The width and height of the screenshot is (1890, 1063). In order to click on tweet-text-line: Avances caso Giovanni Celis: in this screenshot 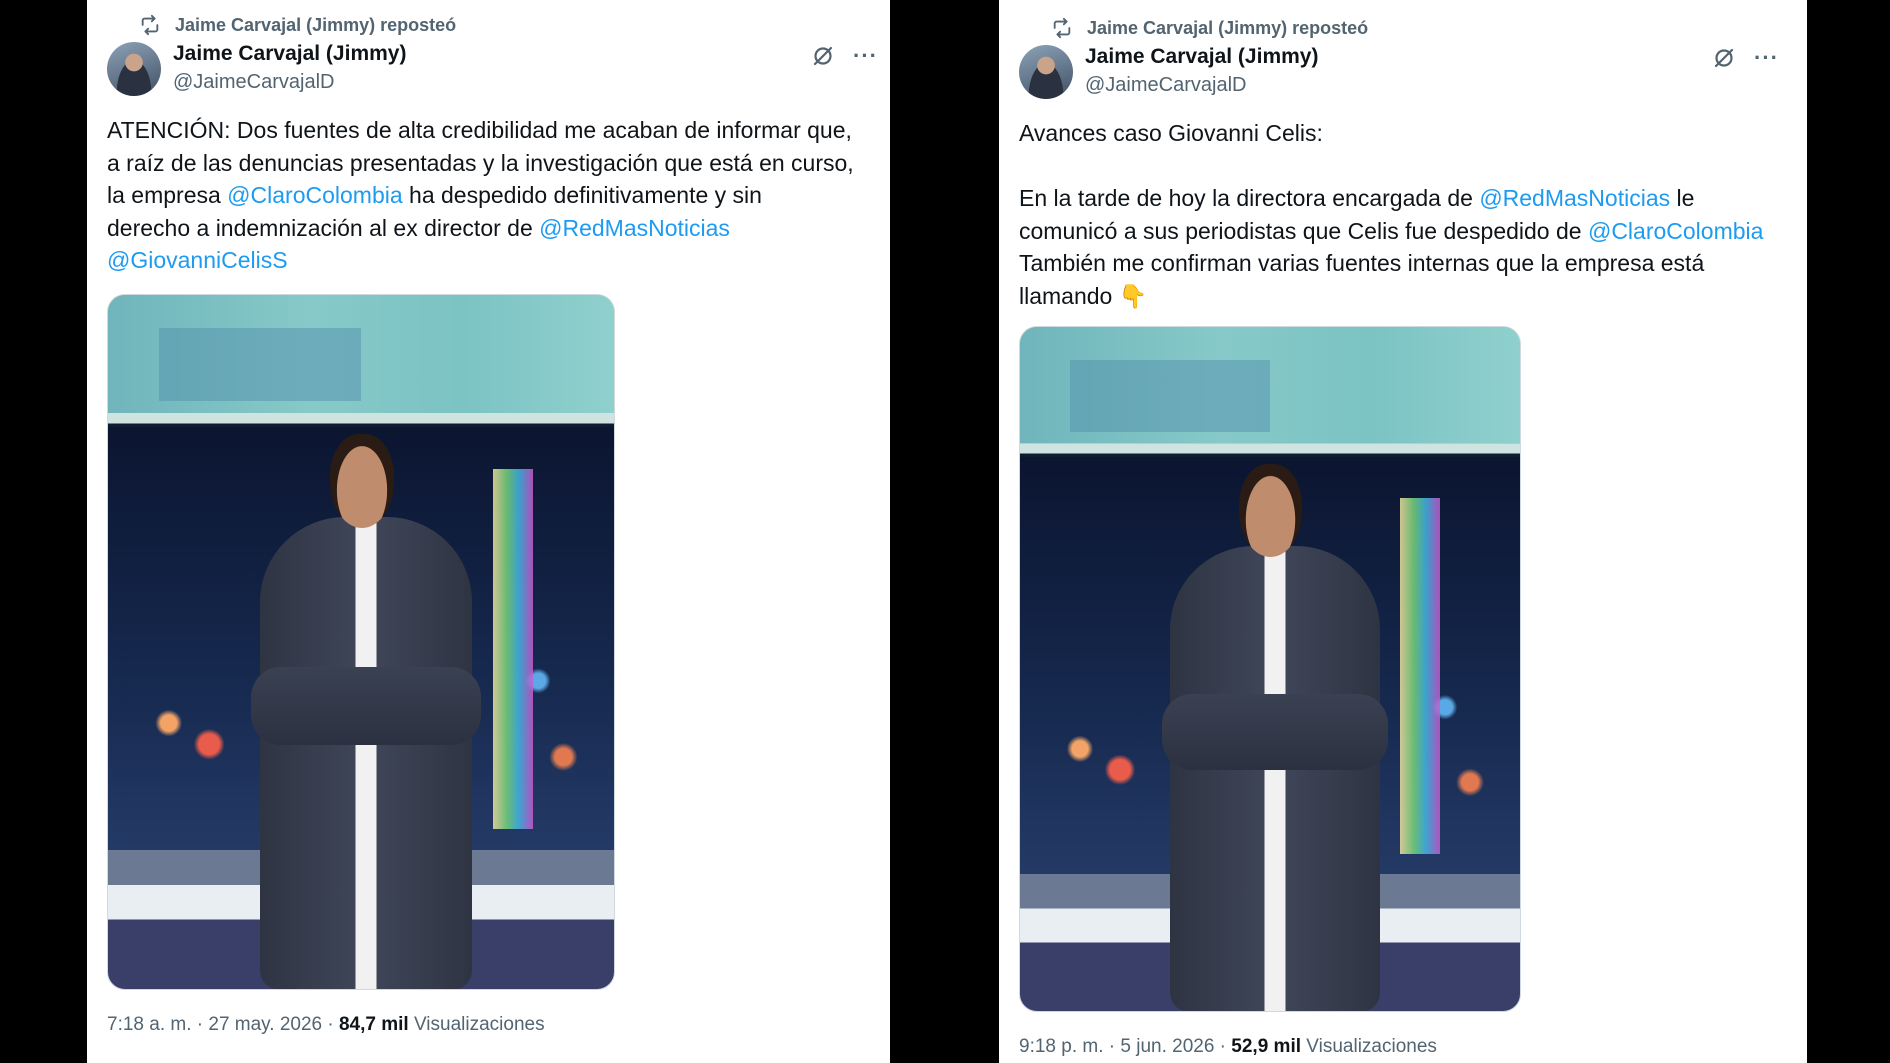, I will do `click(1406, 133)`.